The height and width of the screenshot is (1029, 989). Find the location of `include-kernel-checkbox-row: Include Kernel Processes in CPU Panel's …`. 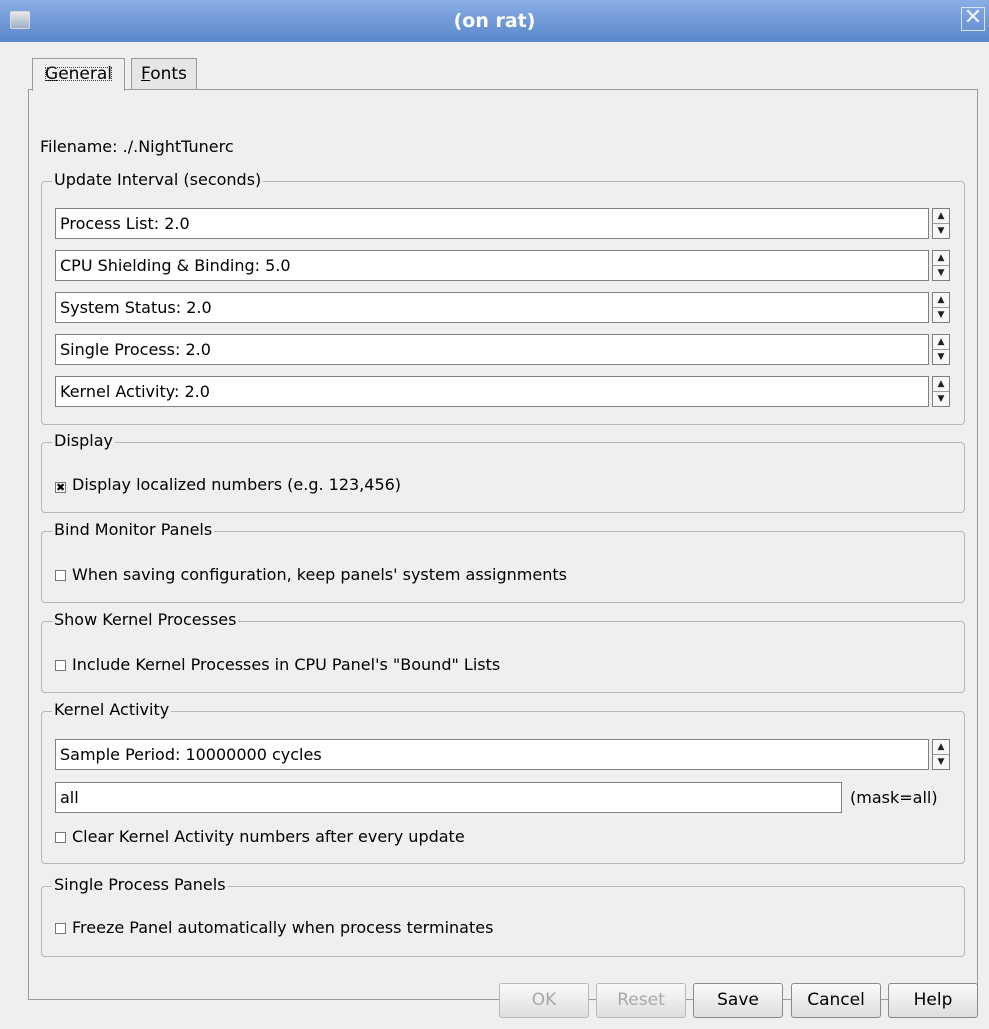

include-kernel-checkbox-row: Include Kernel Processes in CPU Panel's … is located at coordinates (277, 664).